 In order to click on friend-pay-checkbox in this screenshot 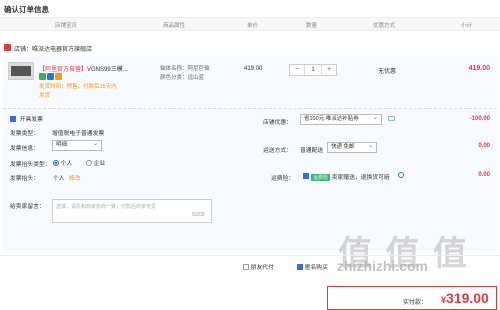, I will do `click(246, 267)`.